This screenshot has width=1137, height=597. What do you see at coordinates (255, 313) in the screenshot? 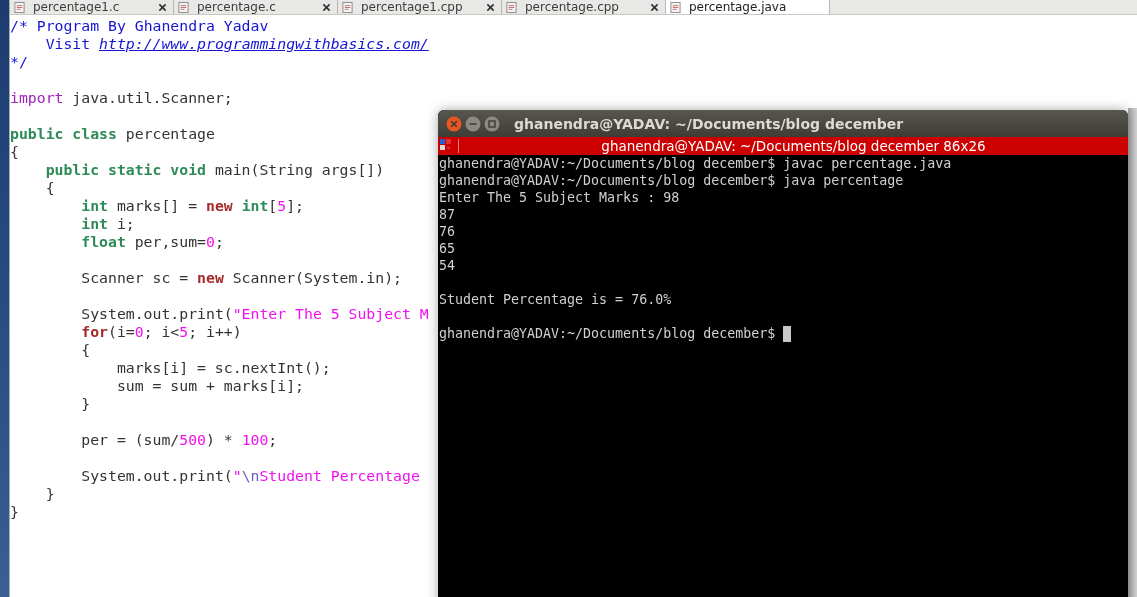
I see `code-line: System.out.print("Enter The 5 Subject M` at bounding box center [255, 313].